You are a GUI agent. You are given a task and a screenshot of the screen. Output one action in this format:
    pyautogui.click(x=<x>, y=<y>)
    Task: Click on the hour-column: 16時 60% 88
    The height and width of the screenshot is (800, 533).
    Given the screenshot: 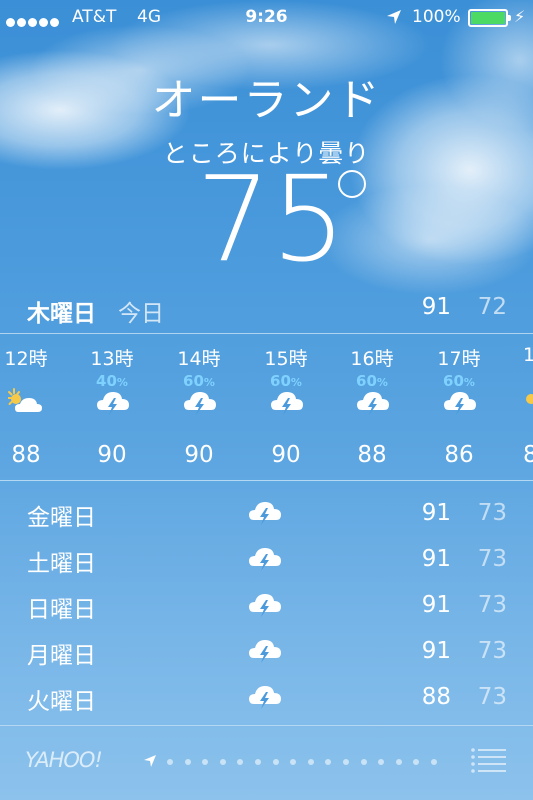 What is the action you would take?
    pyautogui.click(x=372, y=407)
    